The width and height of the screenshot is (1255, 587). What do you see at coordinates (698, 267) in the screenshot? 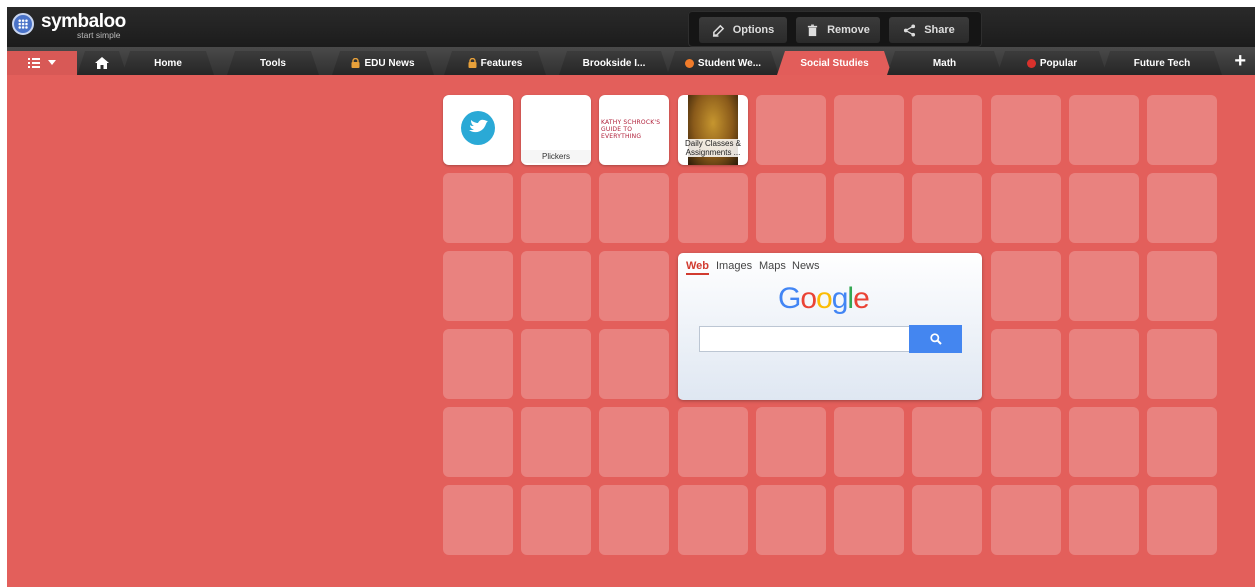
I see `google-tab-web: Web` at bounding box center [698, 267].